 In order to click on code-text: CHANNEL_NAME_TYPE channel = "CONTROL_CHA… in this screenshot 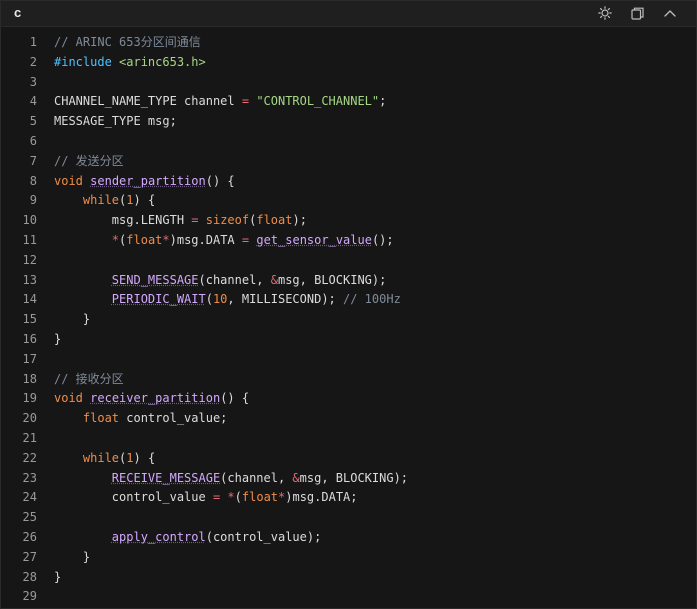, I will do `click(220, 102)`.